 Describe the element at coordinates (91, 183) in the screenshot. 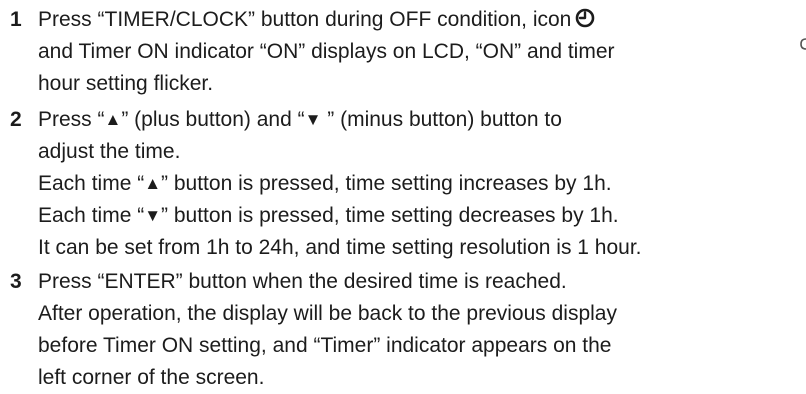

I see `step-2-text-3a: Each time “` at that location.